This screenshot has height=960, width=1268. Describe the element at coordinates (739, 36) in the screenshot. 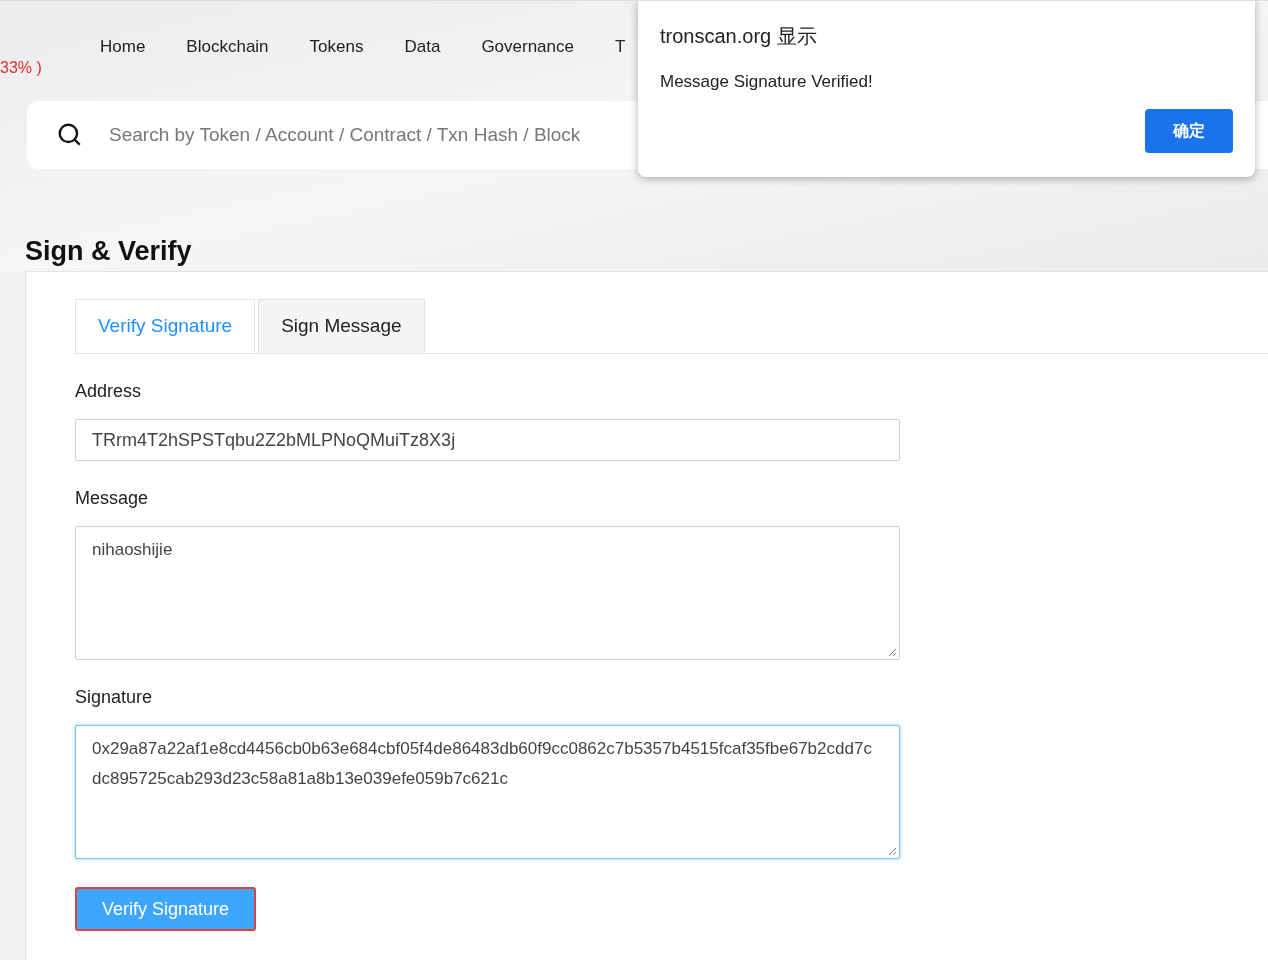

I see `dialog-title: tronscan.org 显示` at that location.